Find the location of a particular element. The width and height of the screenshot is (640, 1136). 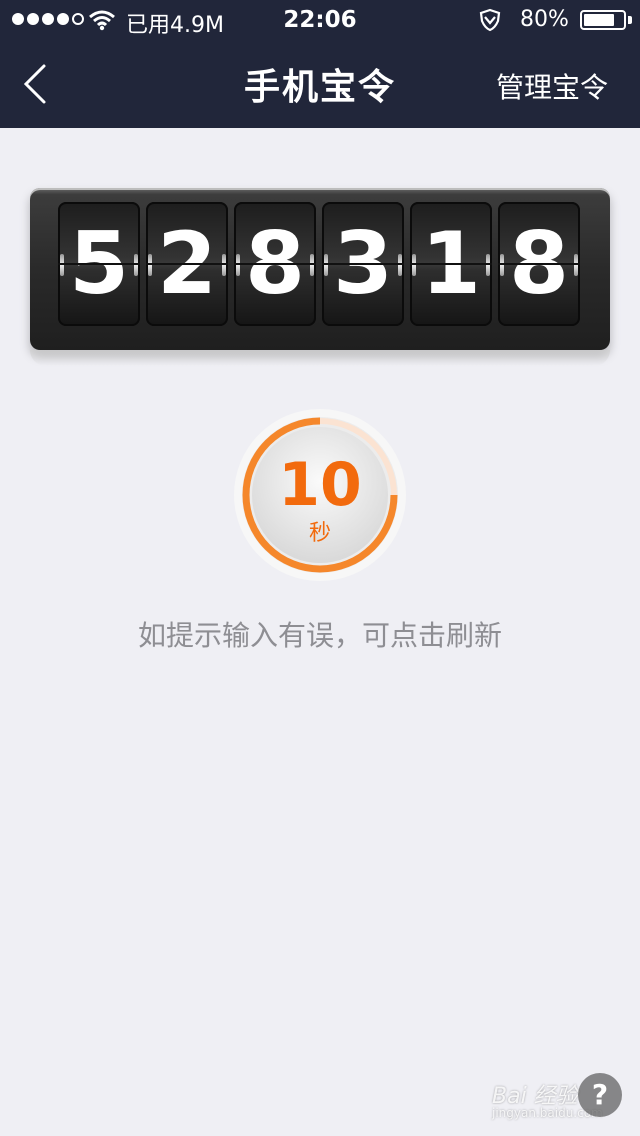

help-button: ? is located at coordinates (600, 1095).